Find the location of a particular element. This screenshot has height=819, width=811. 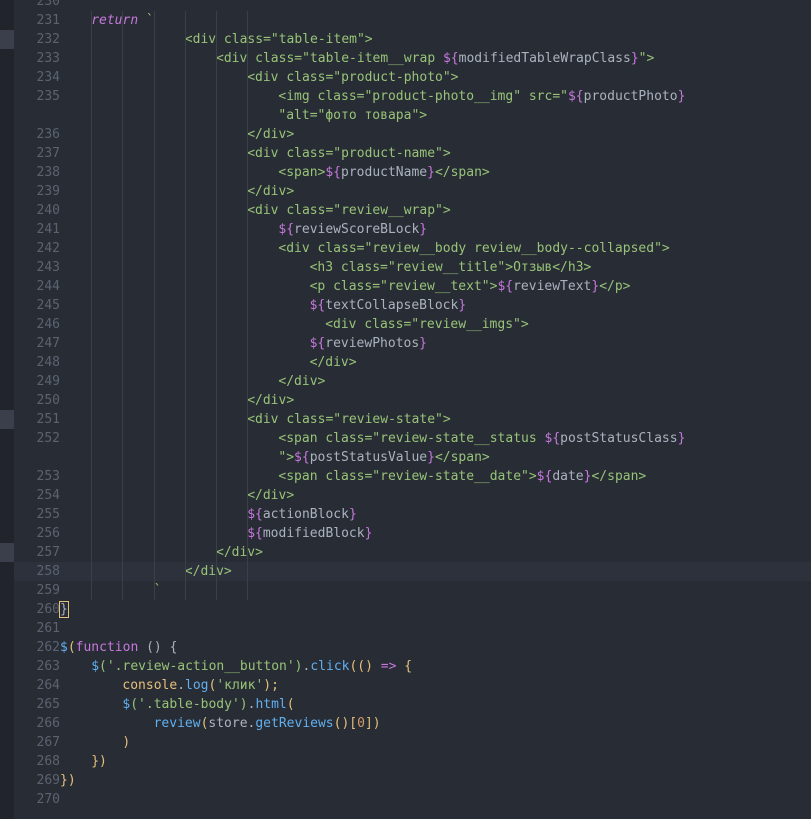

code-line: <div class="product-name"> is located at coordinates (349, 153).